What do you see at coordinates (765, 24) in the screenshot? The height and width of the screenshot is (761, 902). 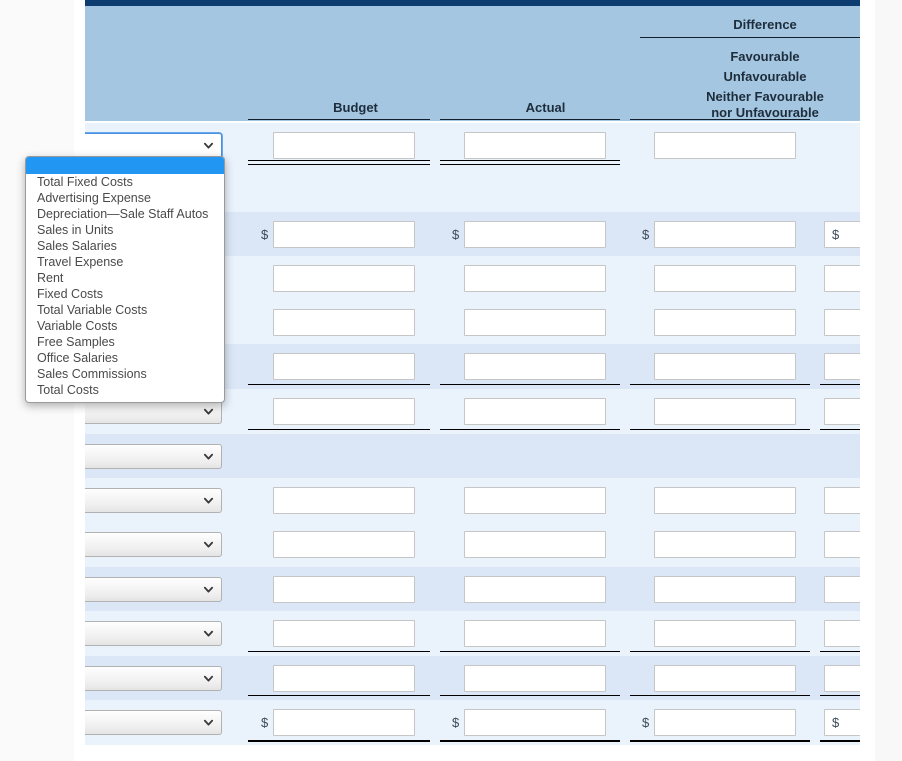 I see `header-difference: Difference` at bounding box center [765, 24].